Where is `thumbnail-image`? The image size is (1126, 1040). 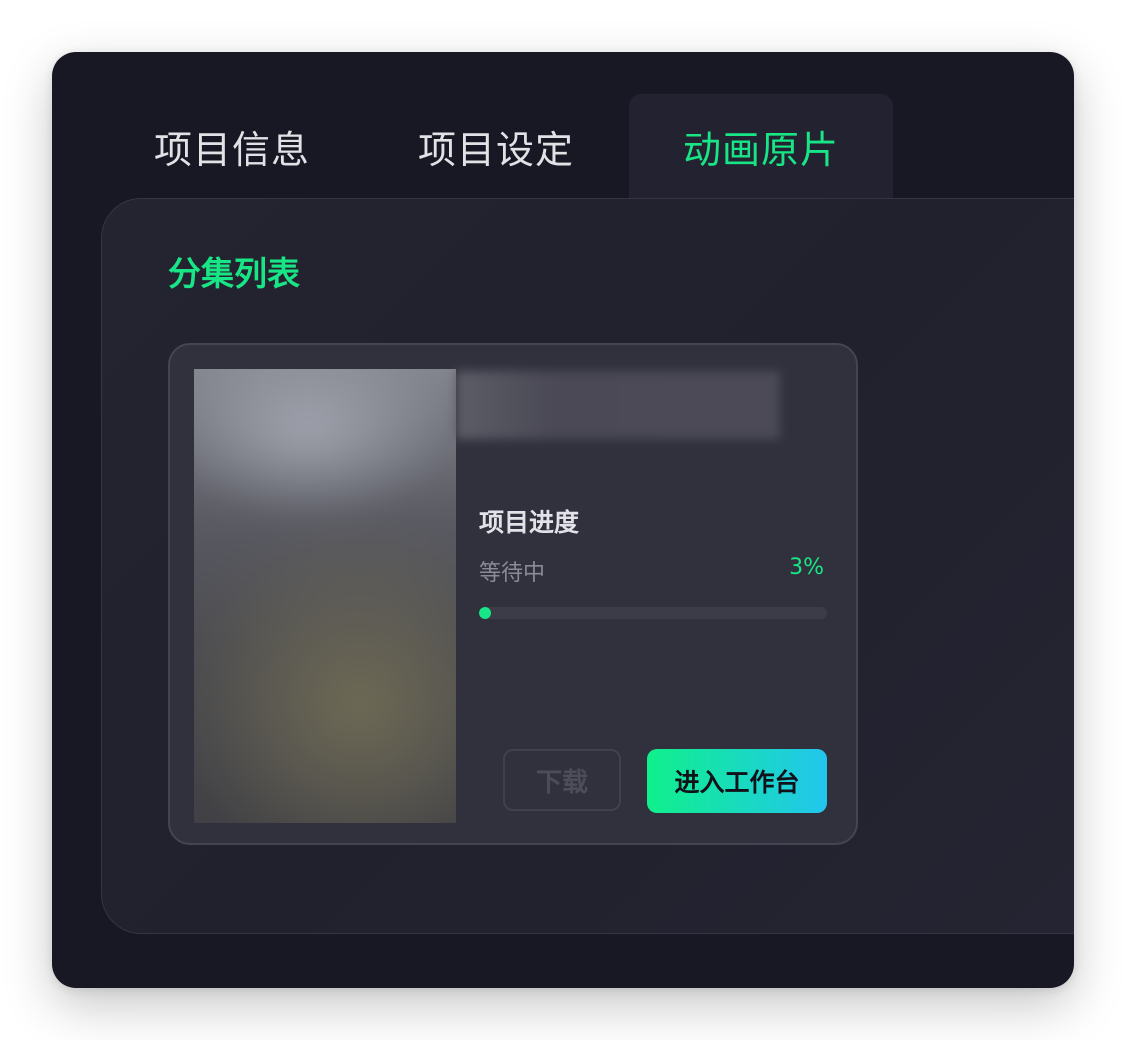 thumbnail-image is located at coordinates (325, 596).